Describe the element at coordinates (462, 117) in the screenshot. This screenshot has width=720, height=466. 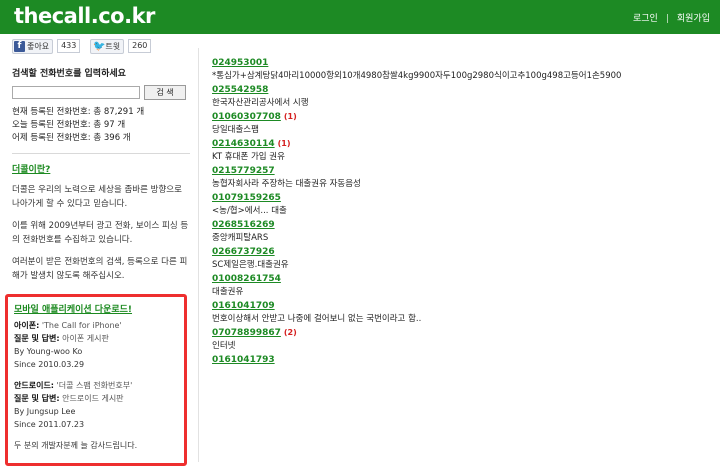
I see `number-line: 01060307708 (1)` at that location.